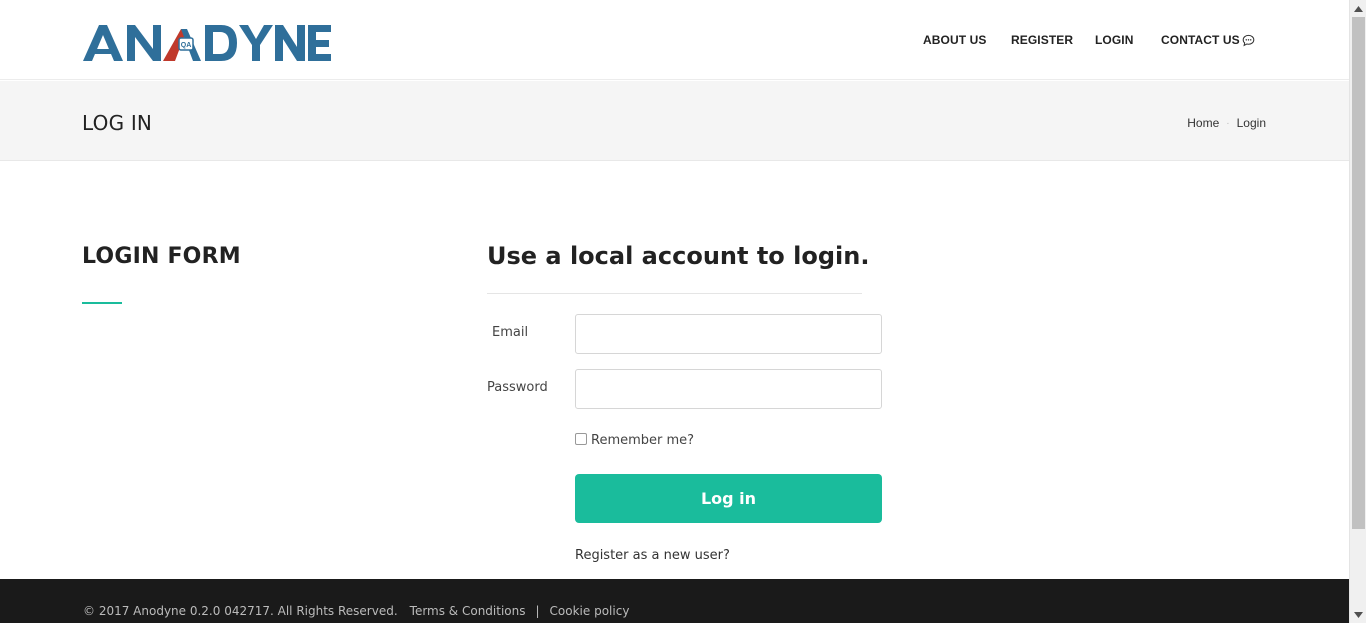  I want to click on email-label: Email, so click(510, 332).